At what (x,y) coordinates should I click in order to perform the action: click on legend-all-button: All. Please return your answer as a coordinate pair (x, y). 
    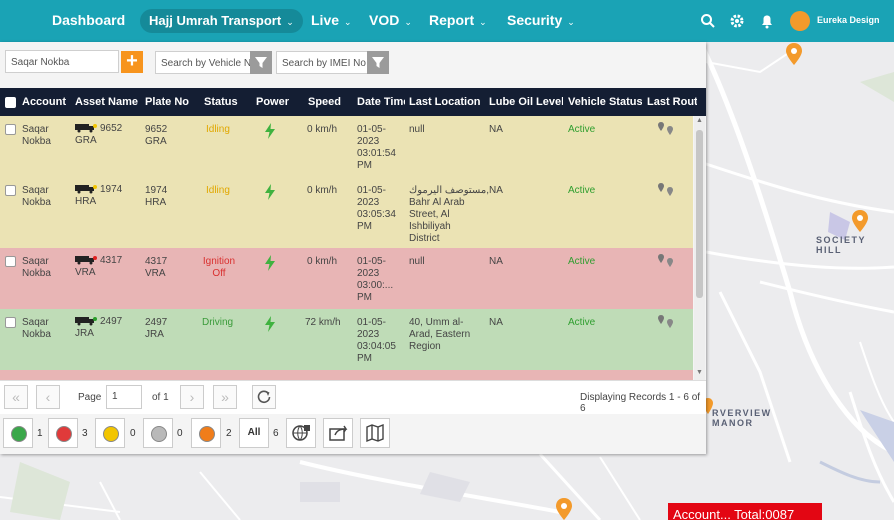
    Looking at the image, I should click on (254, 433).